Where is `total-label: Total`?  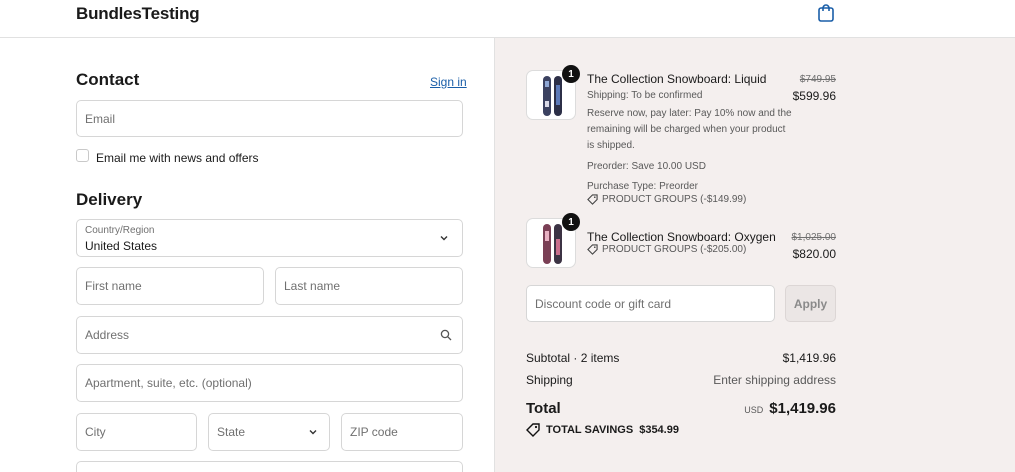
total-label: Total is located at coordinates (543, 408).